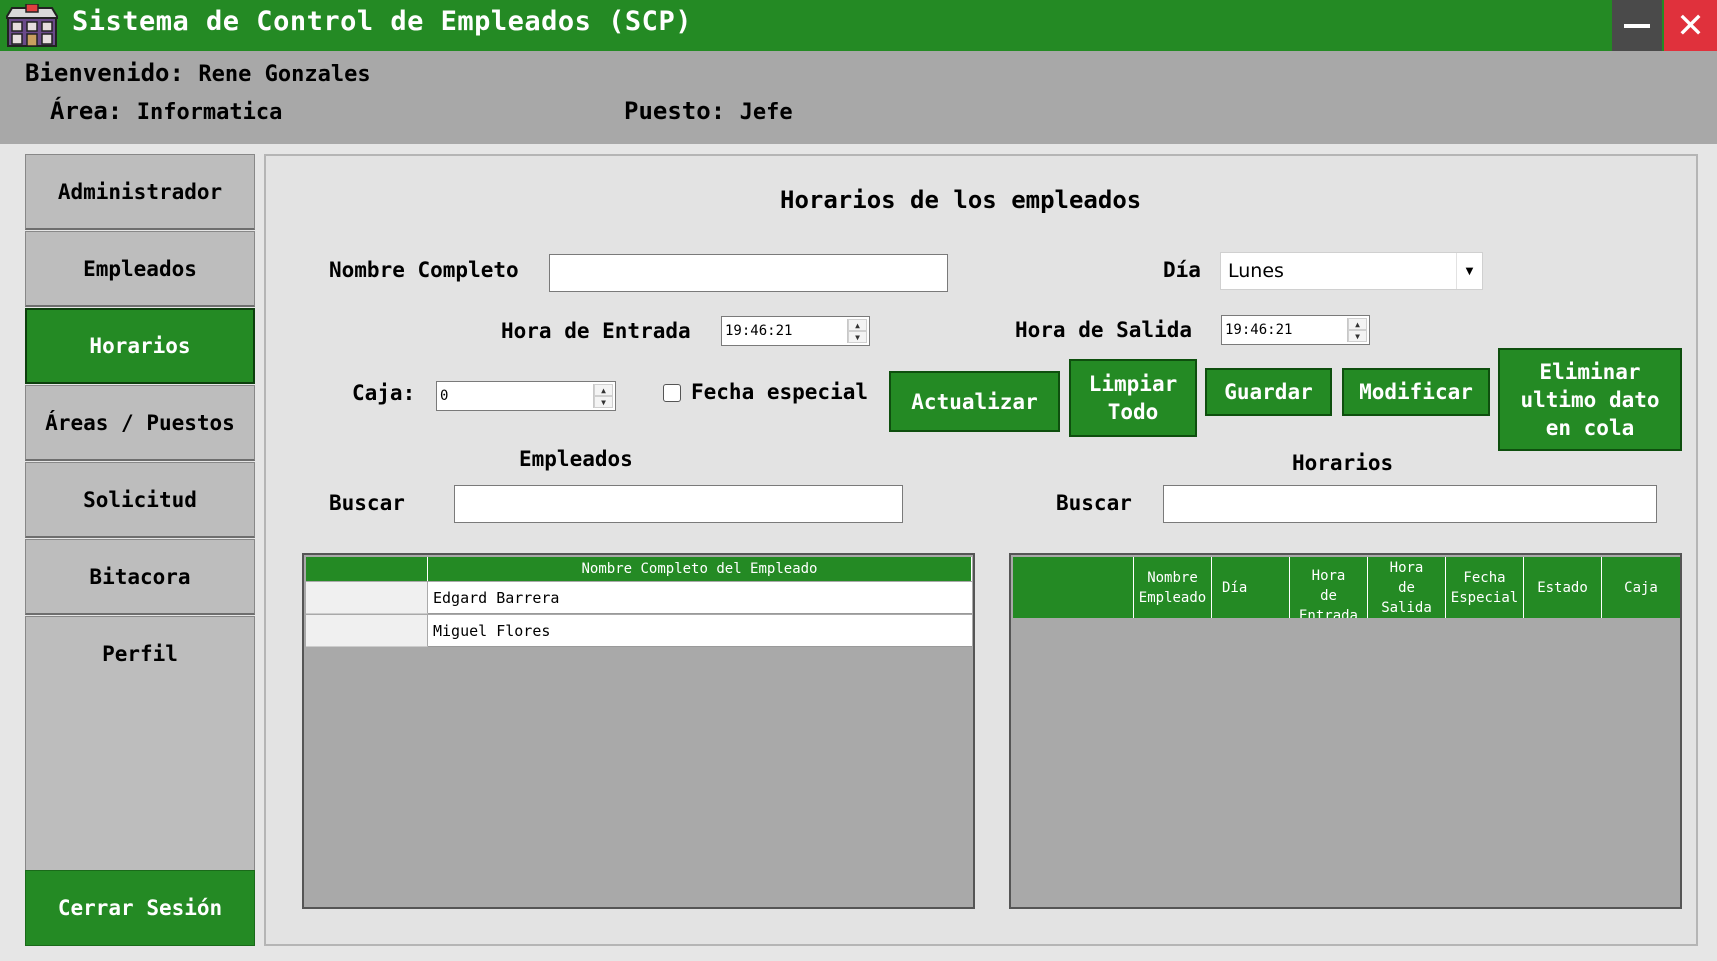  I want to click on area-value: Informatica, so click(209, 112).